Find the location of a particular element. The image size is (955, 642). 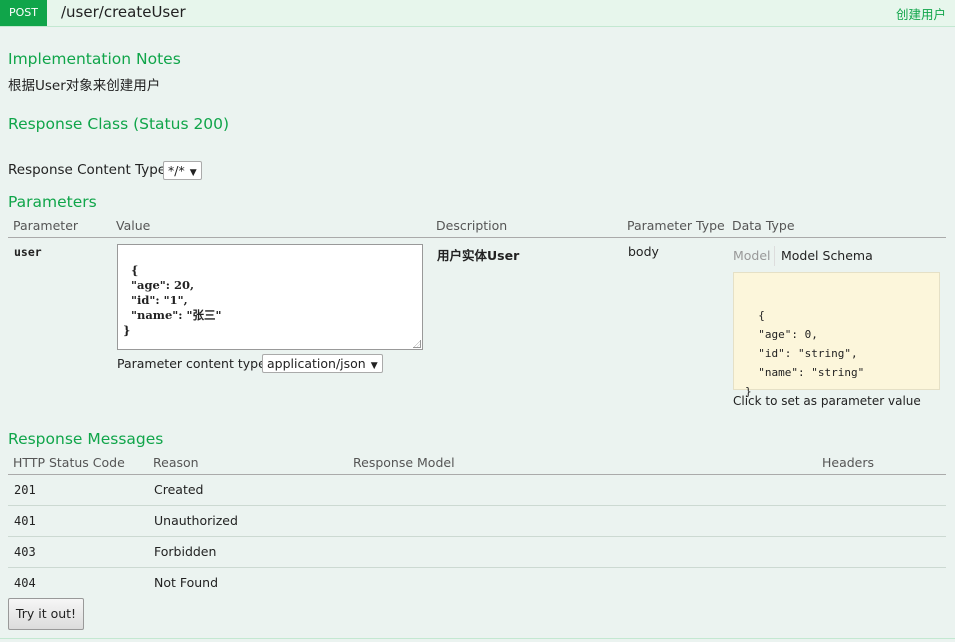

status-code: 403 is located at coordinates (25, 552).